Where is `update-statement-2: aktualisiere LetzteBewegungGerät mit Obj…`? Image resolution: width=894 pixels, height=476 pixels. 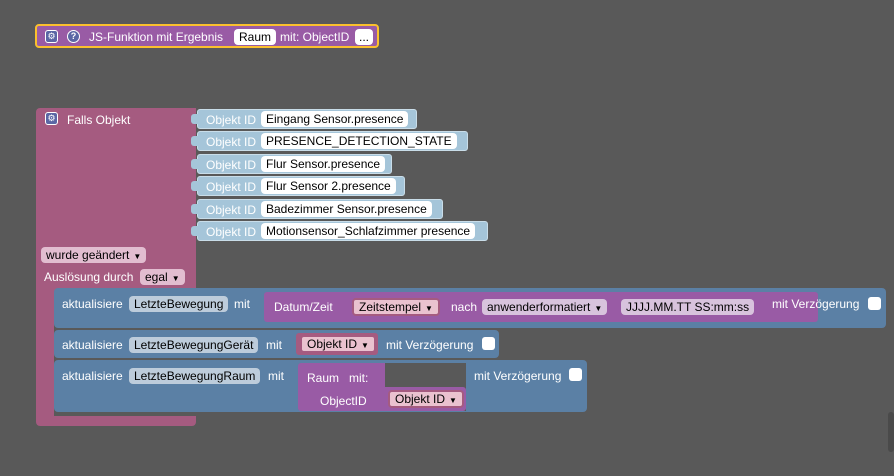 update-statement-2: aktualisiere LetzteBewegungGerät mit Obj… is located at coordinates (276, 344).